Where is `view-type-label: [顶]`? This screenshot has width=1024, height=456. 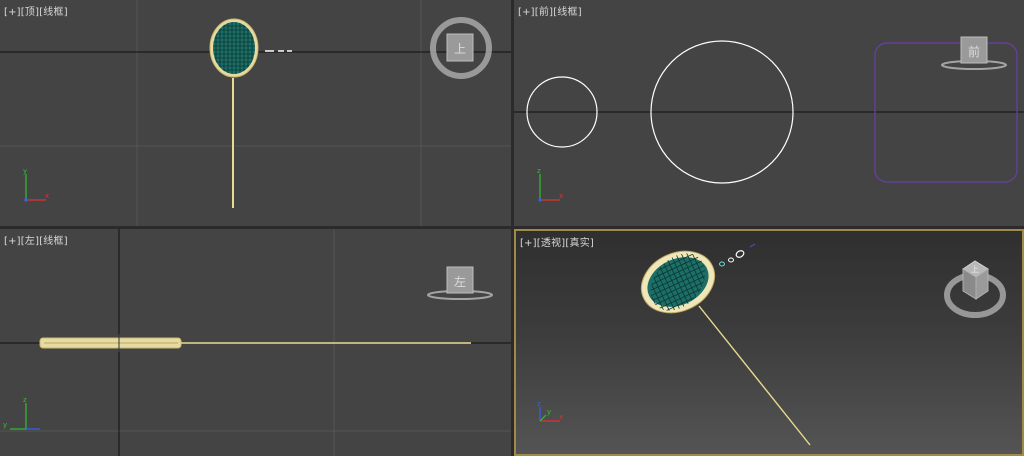
view-type-label: [顶] is located at coordinates (30, 12).